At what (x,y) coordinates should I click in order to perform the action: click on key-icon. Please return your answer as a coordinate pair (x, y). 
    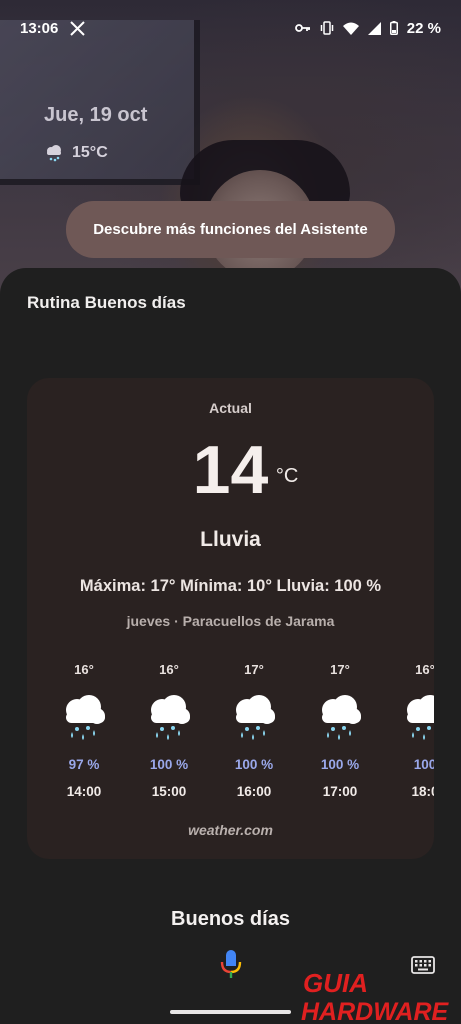
    Looking at the image, I should click on (302, 28).